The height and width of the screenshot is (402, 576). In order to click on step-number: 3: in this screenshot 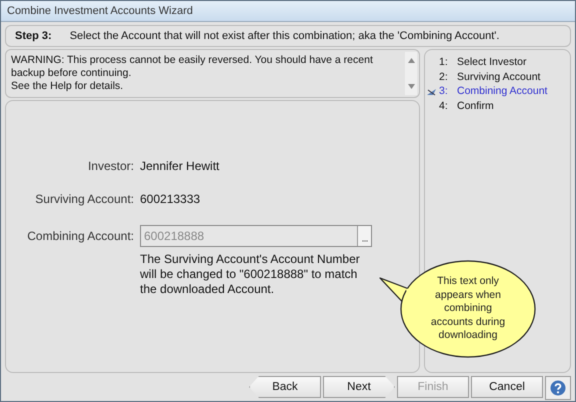, I will do `click(444, 91)`.